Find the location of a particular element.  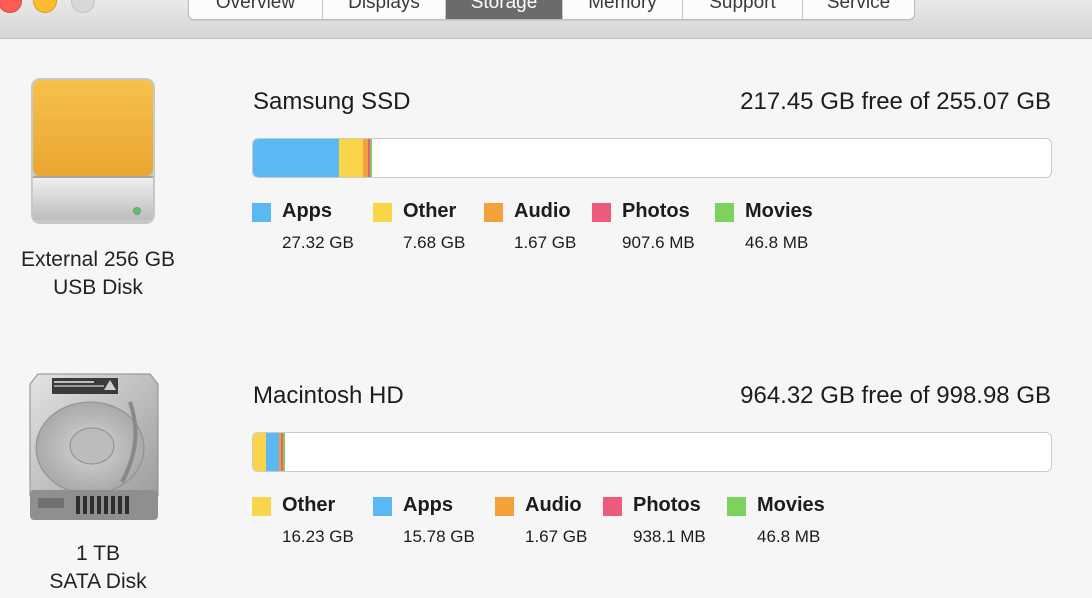

internal-hard-drive-icon is located at coordinates (98, 449).